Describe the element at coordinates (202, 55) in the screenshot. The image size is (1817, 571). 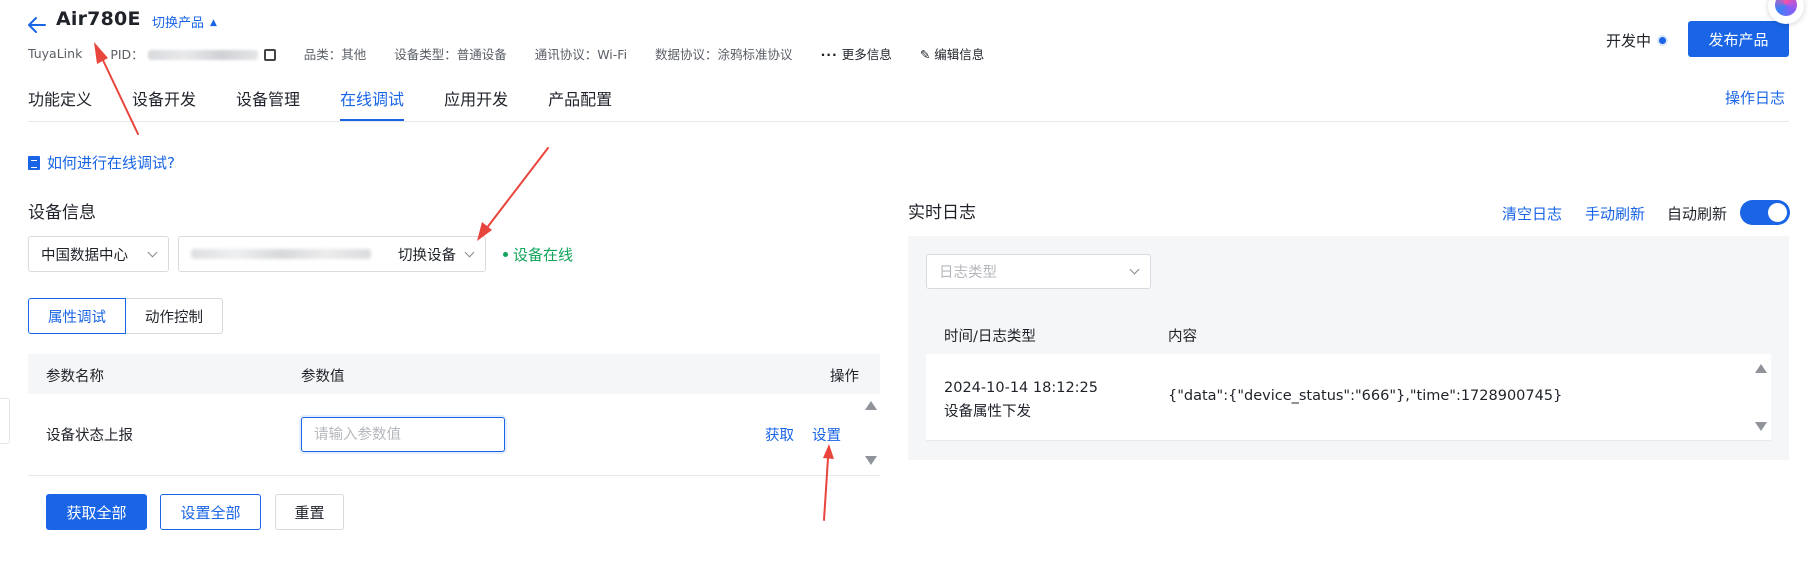
I see `pid-value-blurred` at that location.